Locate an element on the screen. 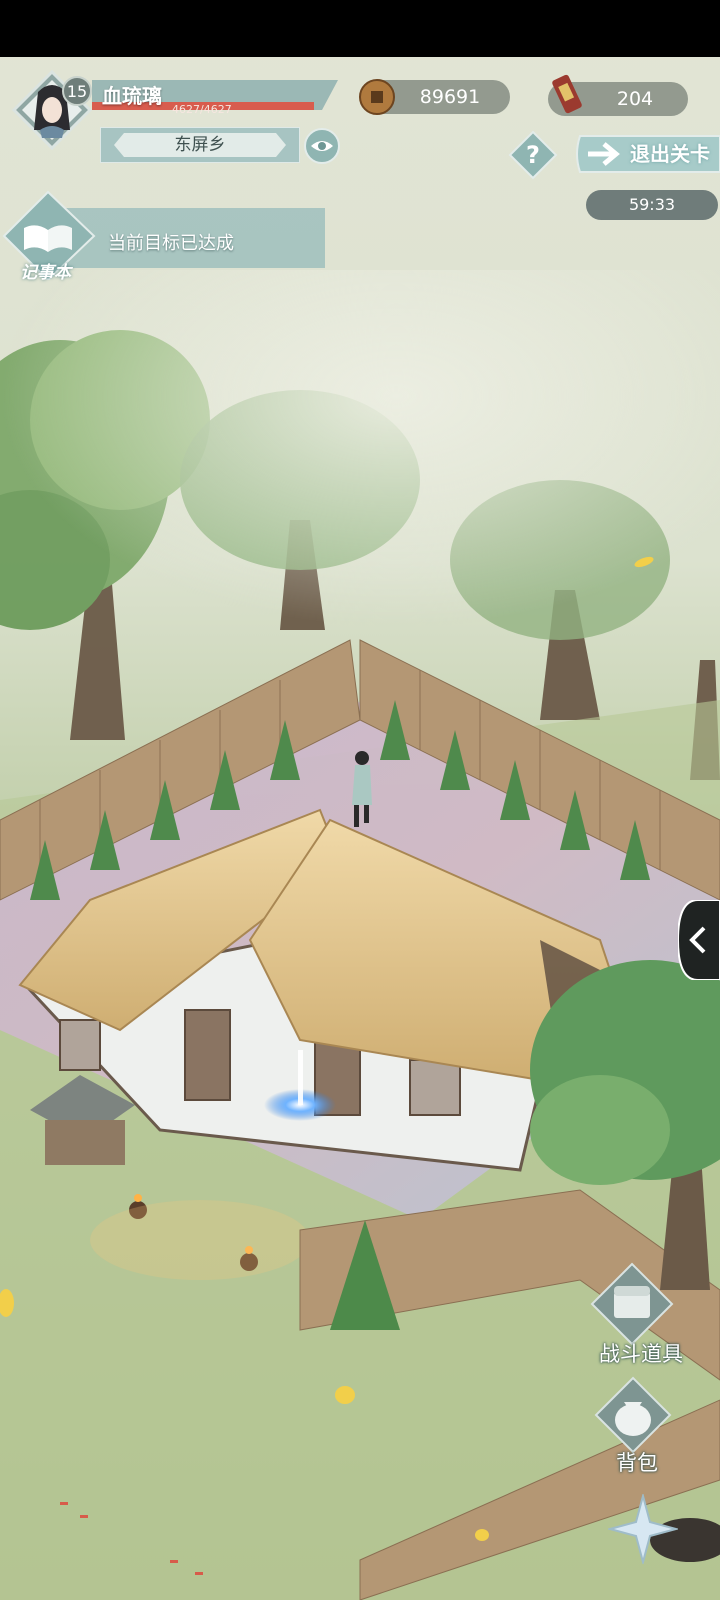 Image resolution: width=720 pixels, height=1600 pixels. question-icon: ? is located at coordinates (533, 155).